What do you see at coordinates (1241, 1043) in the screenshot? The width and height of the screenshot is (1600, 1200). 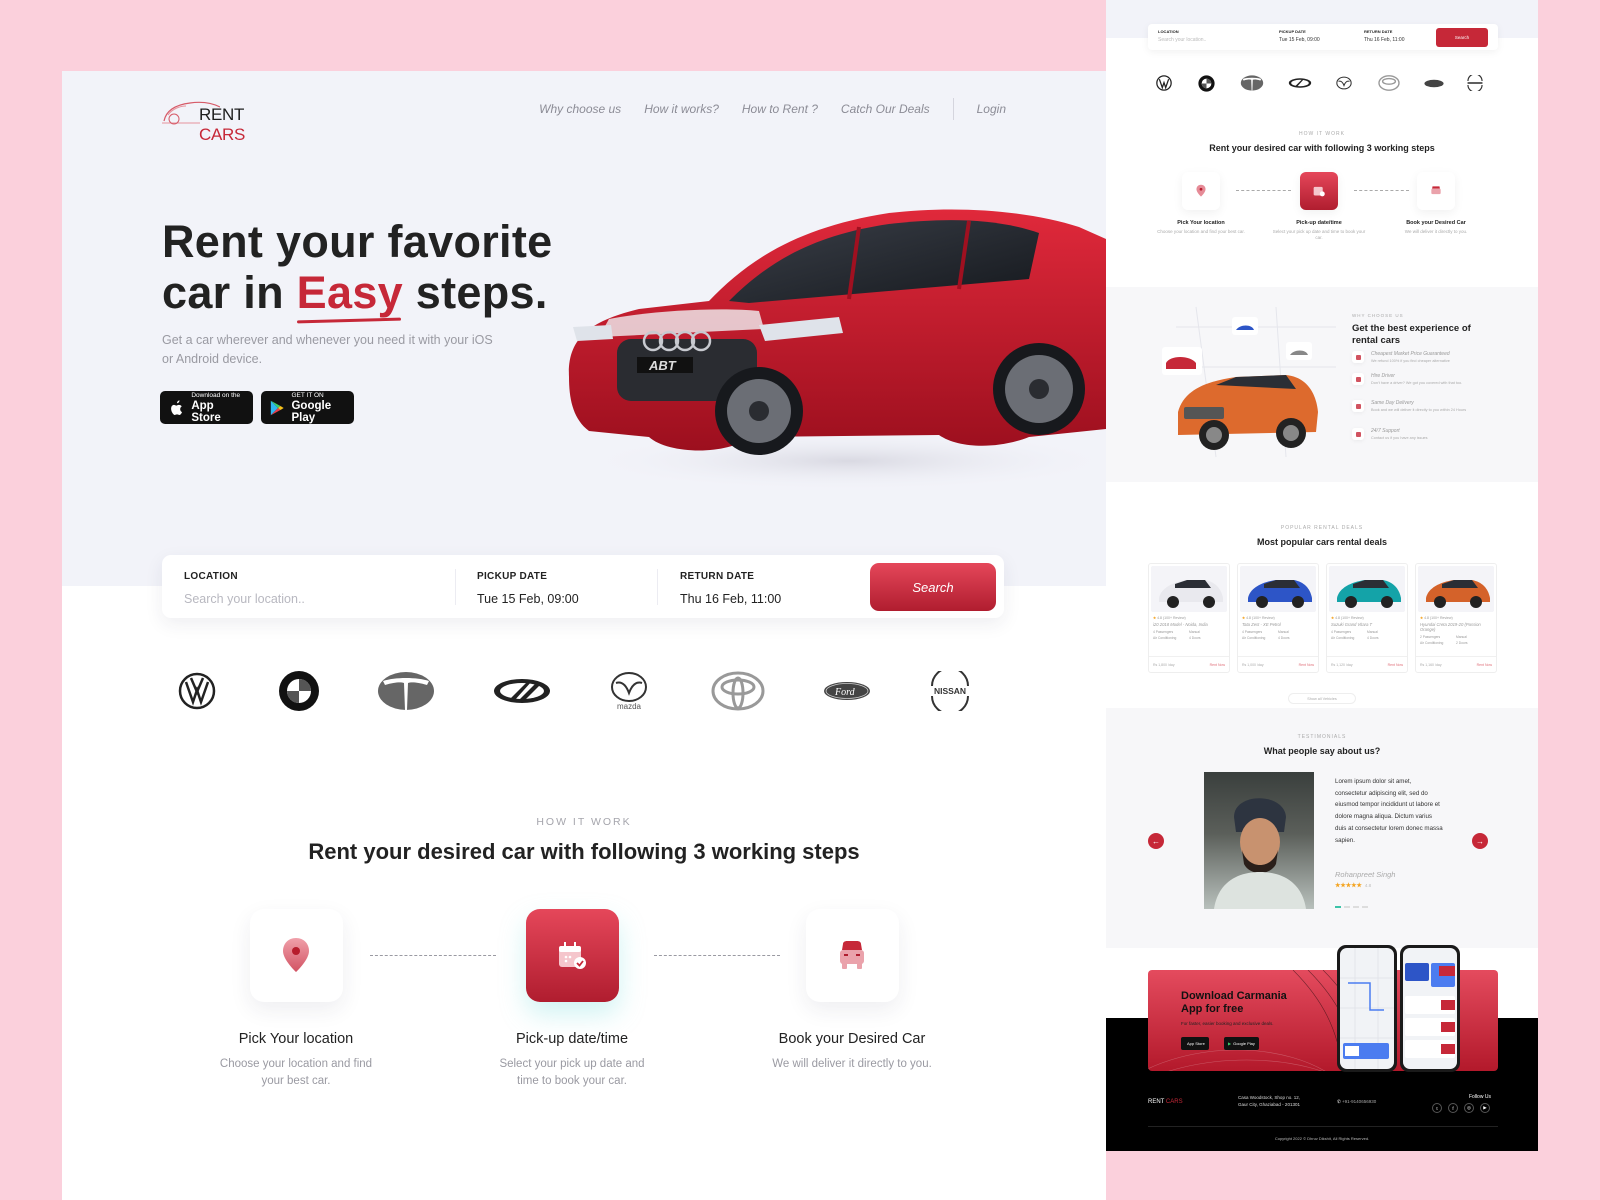 I see `app-banner-gplay-button: ▶ Google Play` at bounding box center [1241, 1043].